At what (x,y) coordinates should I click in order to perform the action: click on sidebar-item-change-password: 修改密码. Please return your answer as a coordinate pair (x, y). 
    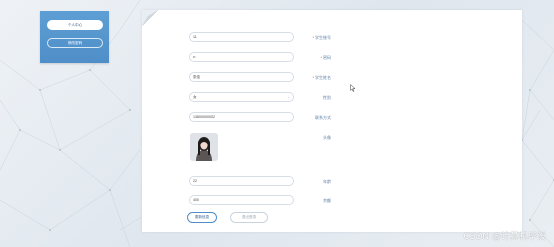
    Looking at the image, I should click on (75, 43).